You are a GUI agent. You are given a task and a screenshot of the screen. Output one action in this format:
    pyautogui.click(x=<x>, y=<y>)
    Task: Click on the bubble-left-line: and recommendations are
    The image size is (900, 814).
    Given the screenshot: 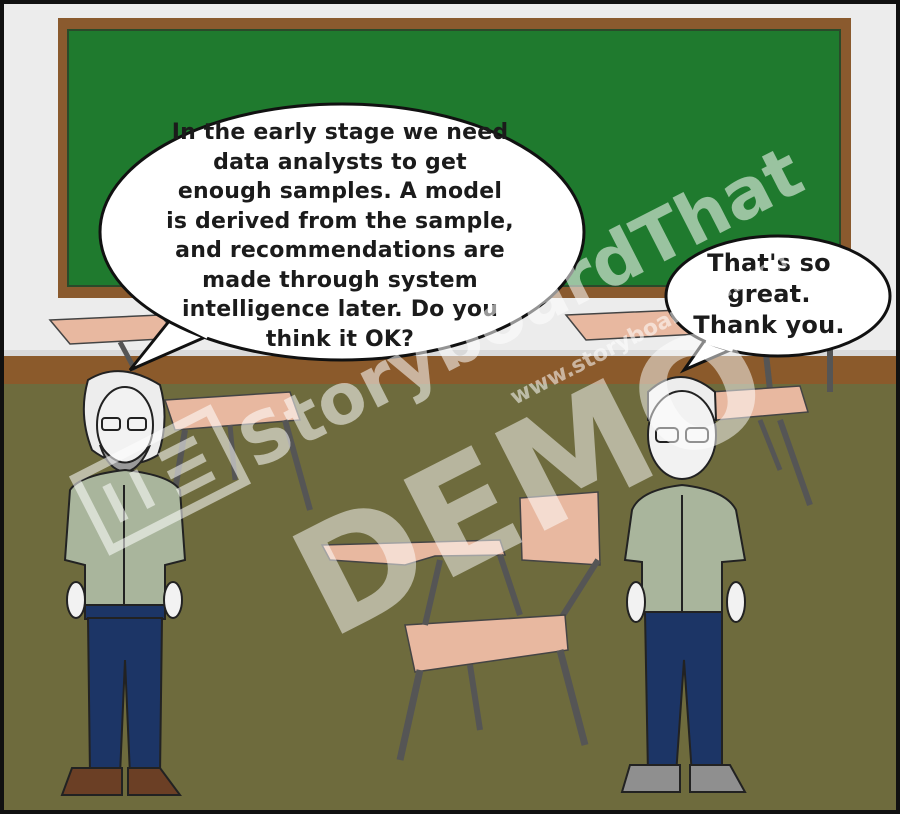 What is the action you would take?
    pyautogui.click(x=340, y=250)
    